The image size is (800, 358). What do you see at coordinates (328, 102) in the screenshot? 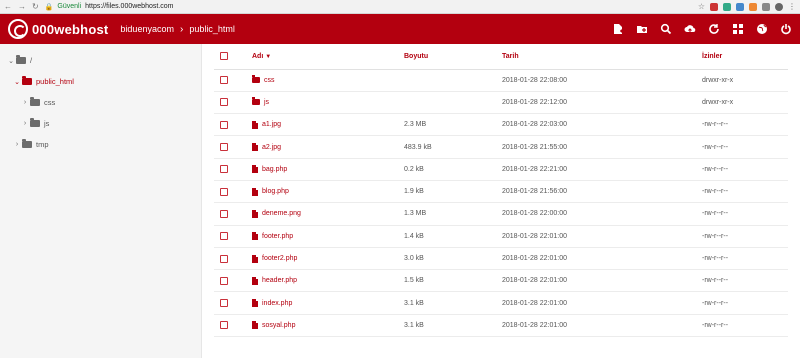
I see `file-name-link: js` at bounding box center [328, 102].